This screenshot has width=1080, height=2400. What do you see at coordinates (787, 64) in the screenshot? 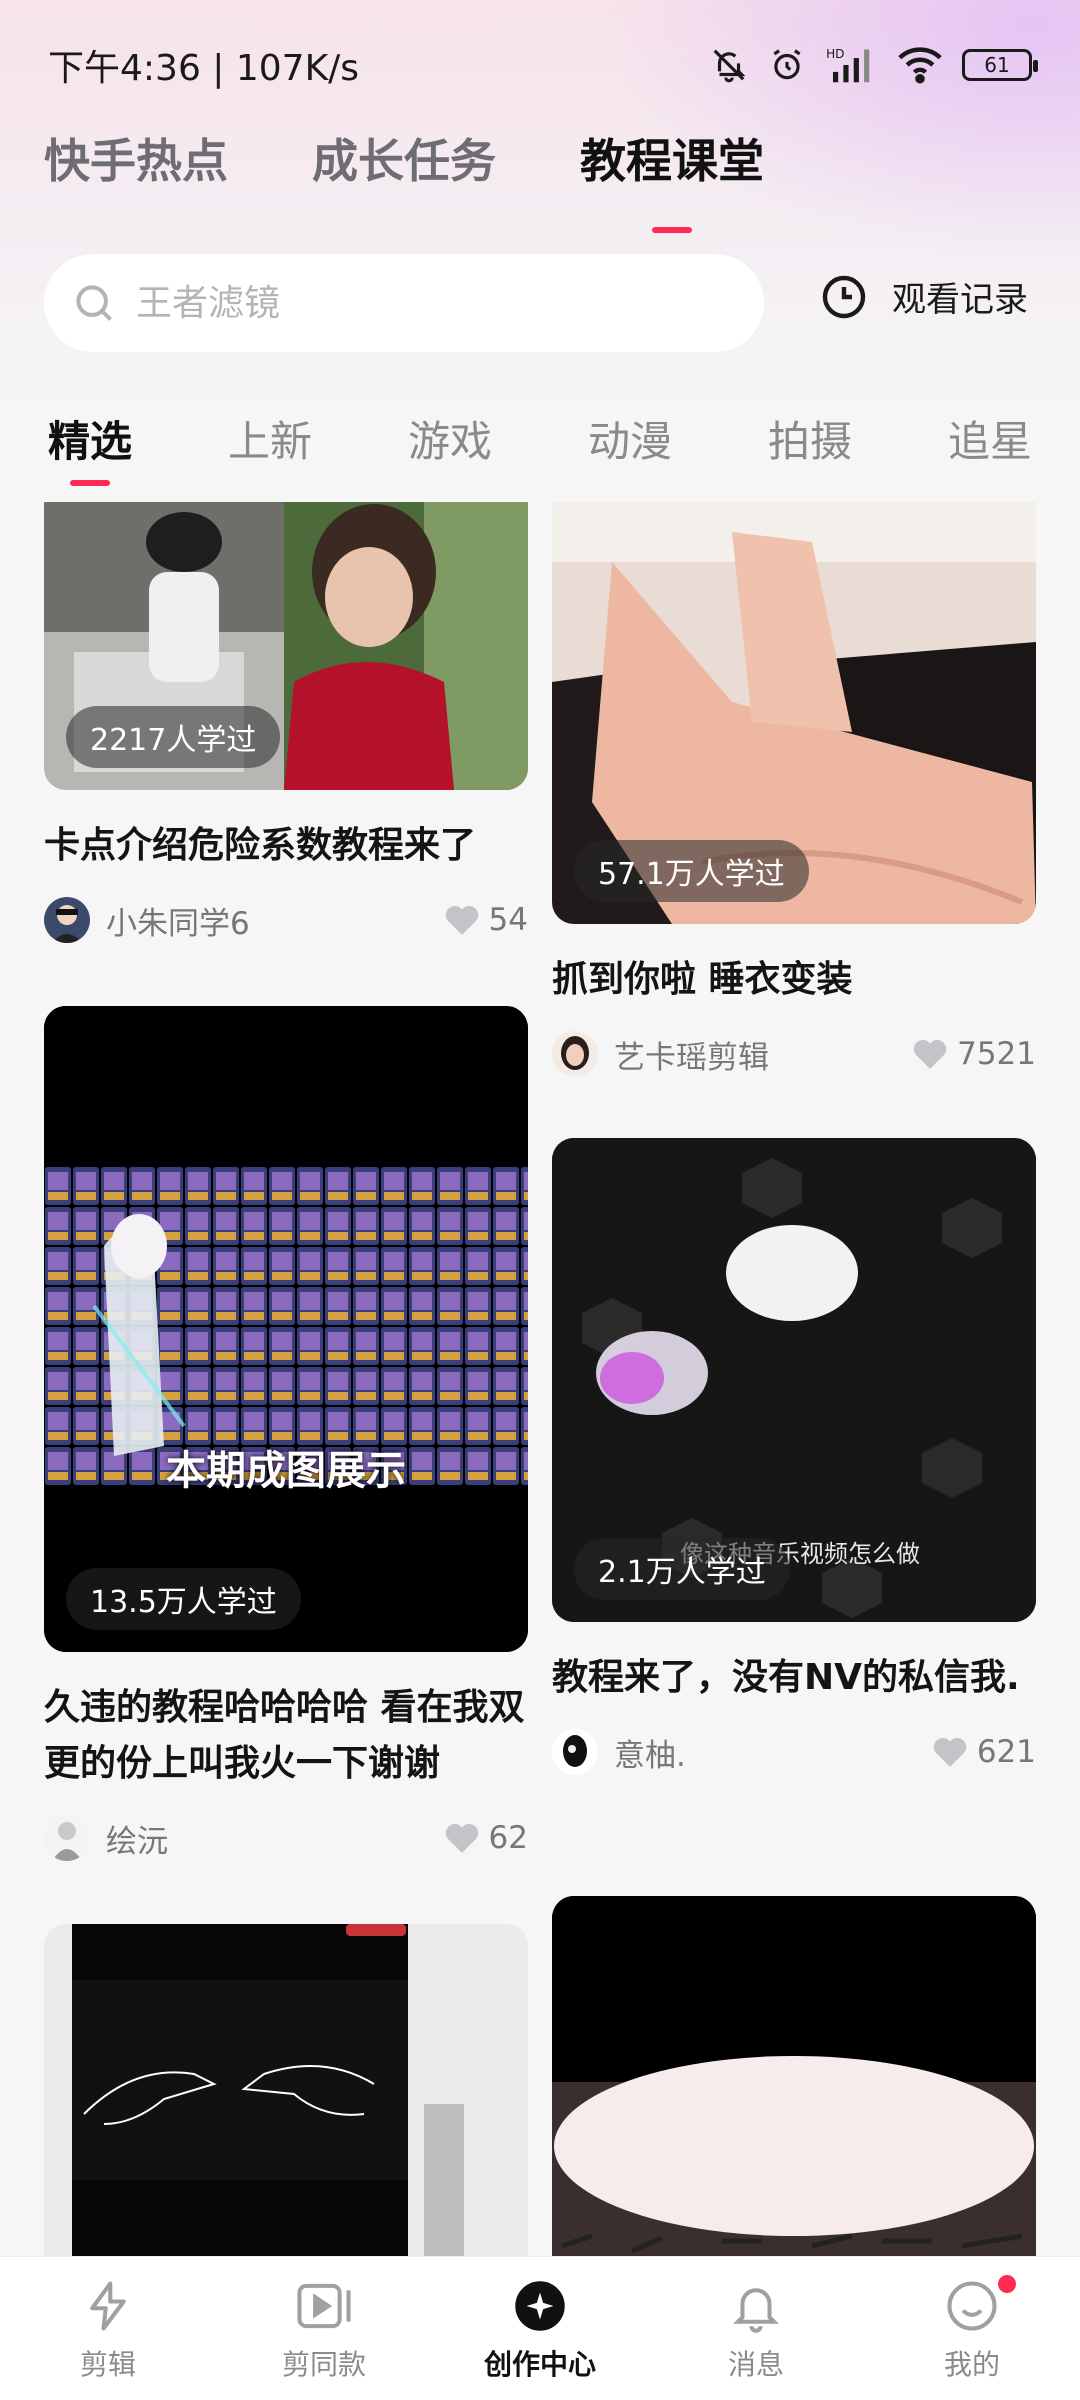
I see `alarm-icon` at bounding box center [787, 64].